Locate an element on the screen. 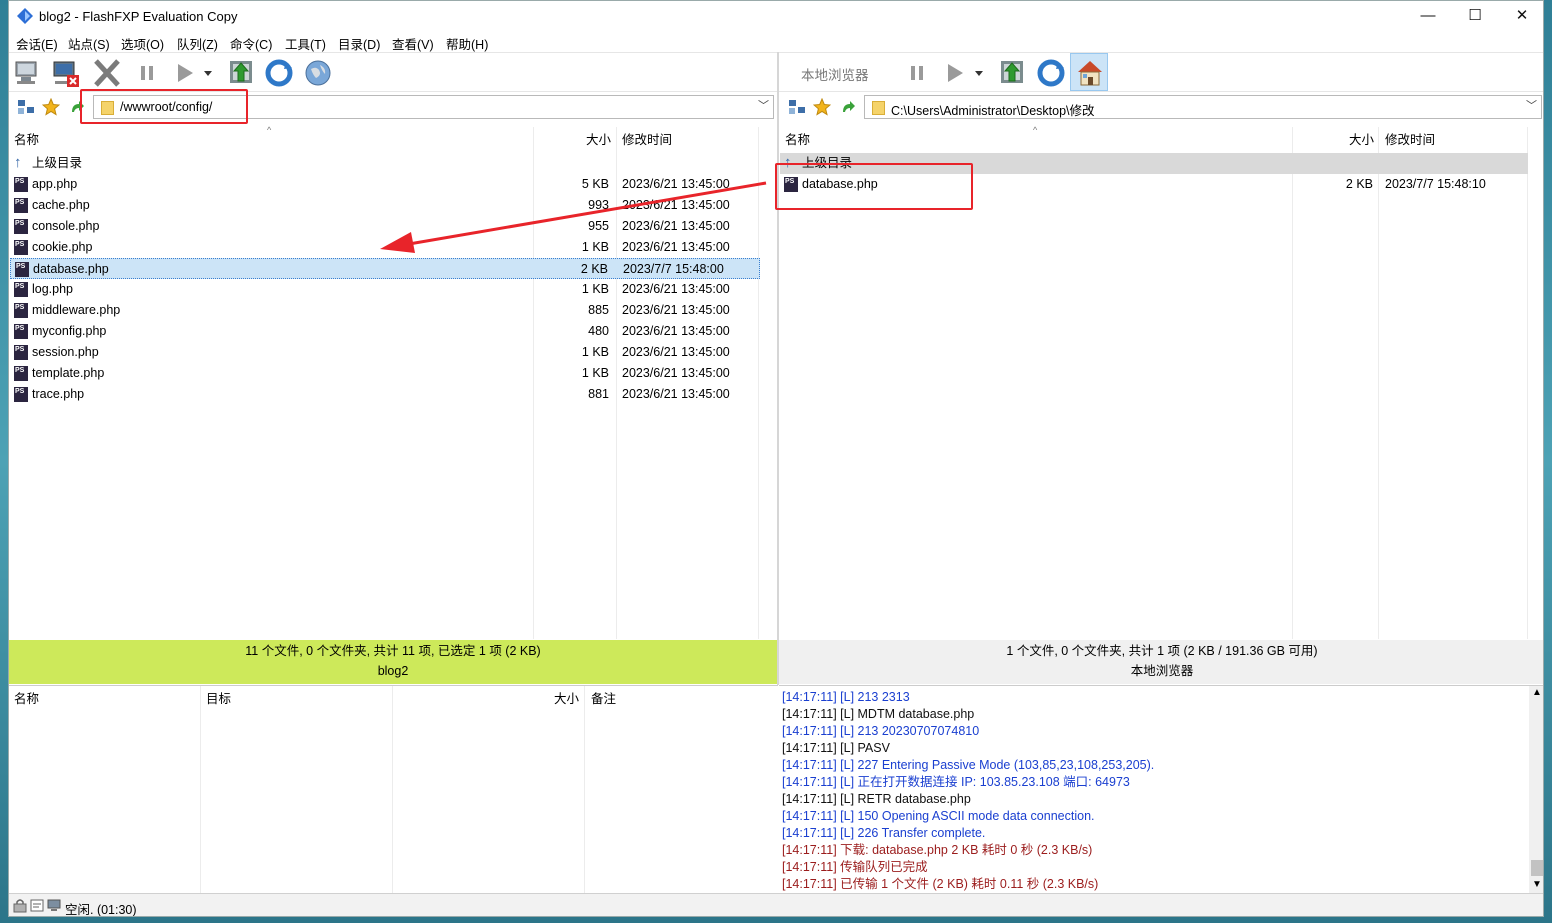  menu-options: 选项(O) is located at coordinates (142, 43).